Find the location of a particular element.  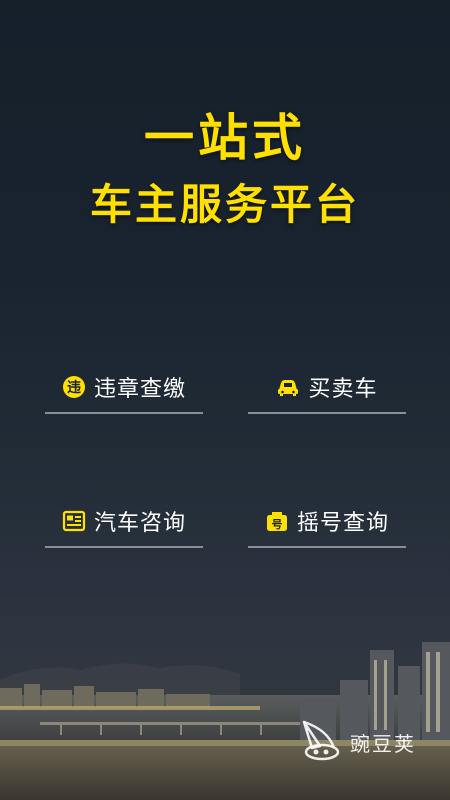

watermark-text: 豌豆荚 is located at coordinates (383, 743).